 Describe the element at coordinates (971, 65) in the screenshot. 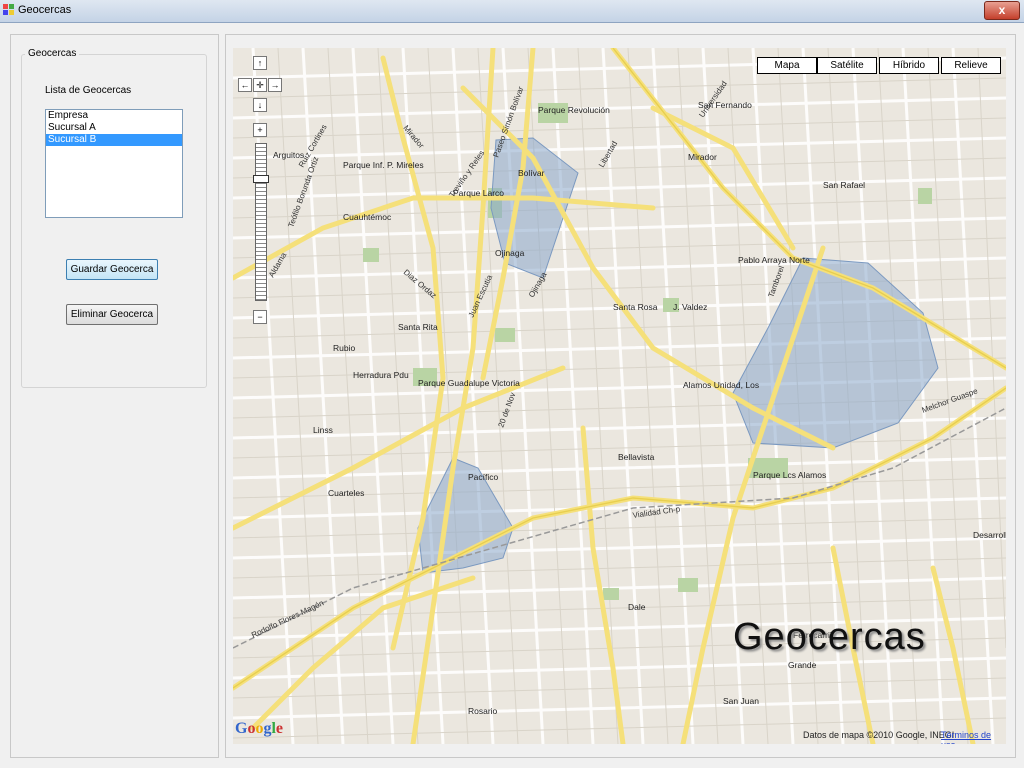

I see `map-type-relieve-button: Relieve` at that location.